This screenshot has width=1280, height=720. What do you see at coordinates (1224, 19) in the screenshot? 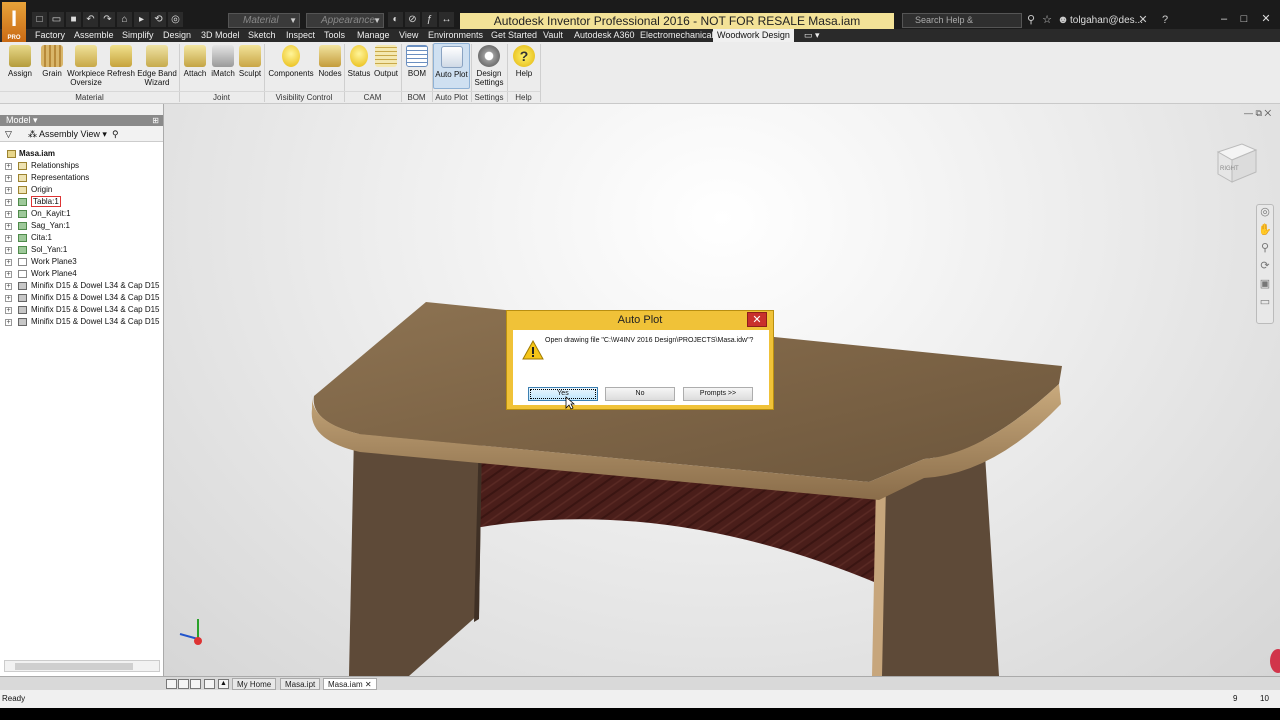
I see `minimize-button: –` at bounding box center [1224, 19].